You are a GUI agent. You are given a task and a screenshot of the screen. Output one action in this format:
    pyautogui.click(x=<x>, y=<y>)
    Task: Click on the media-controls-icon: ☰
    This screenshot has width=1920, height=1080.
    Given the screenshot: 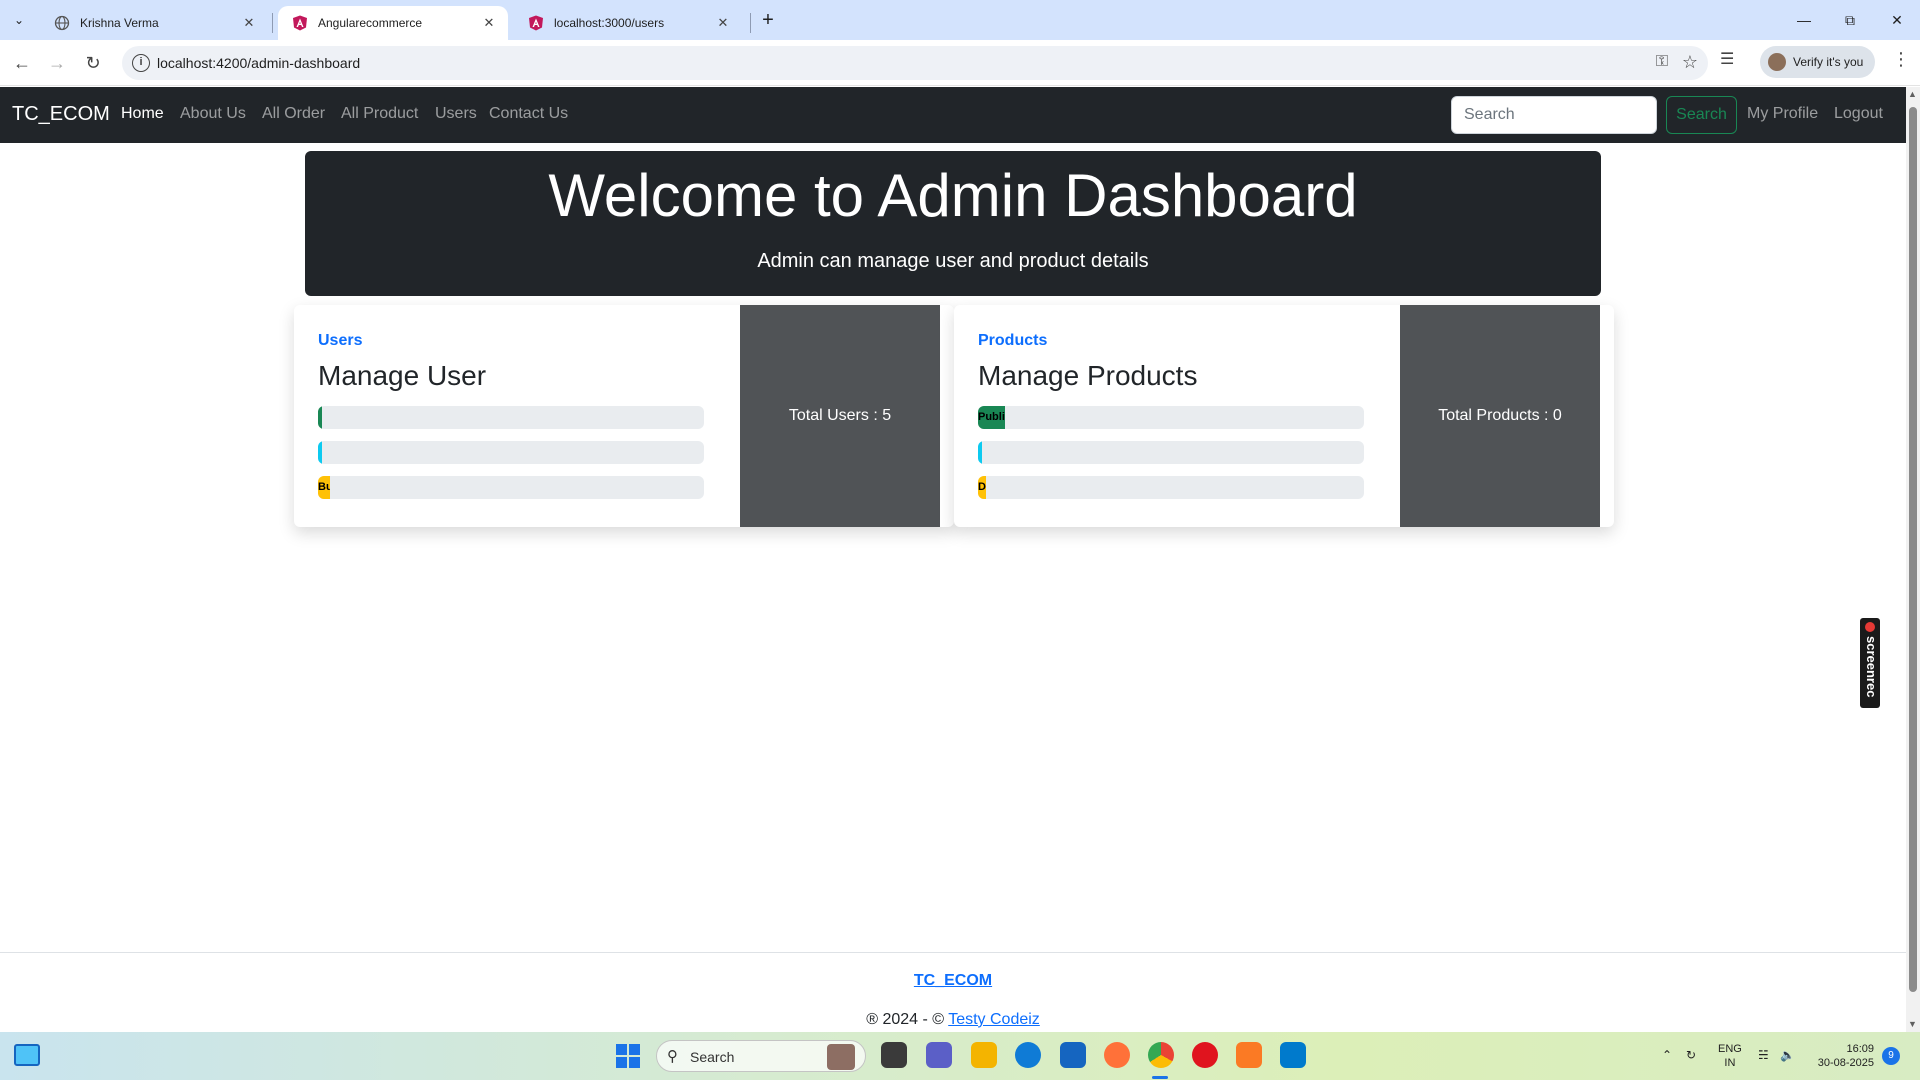 What is the action you would take?
    pyautogui.click(x=1727, y=59)
    